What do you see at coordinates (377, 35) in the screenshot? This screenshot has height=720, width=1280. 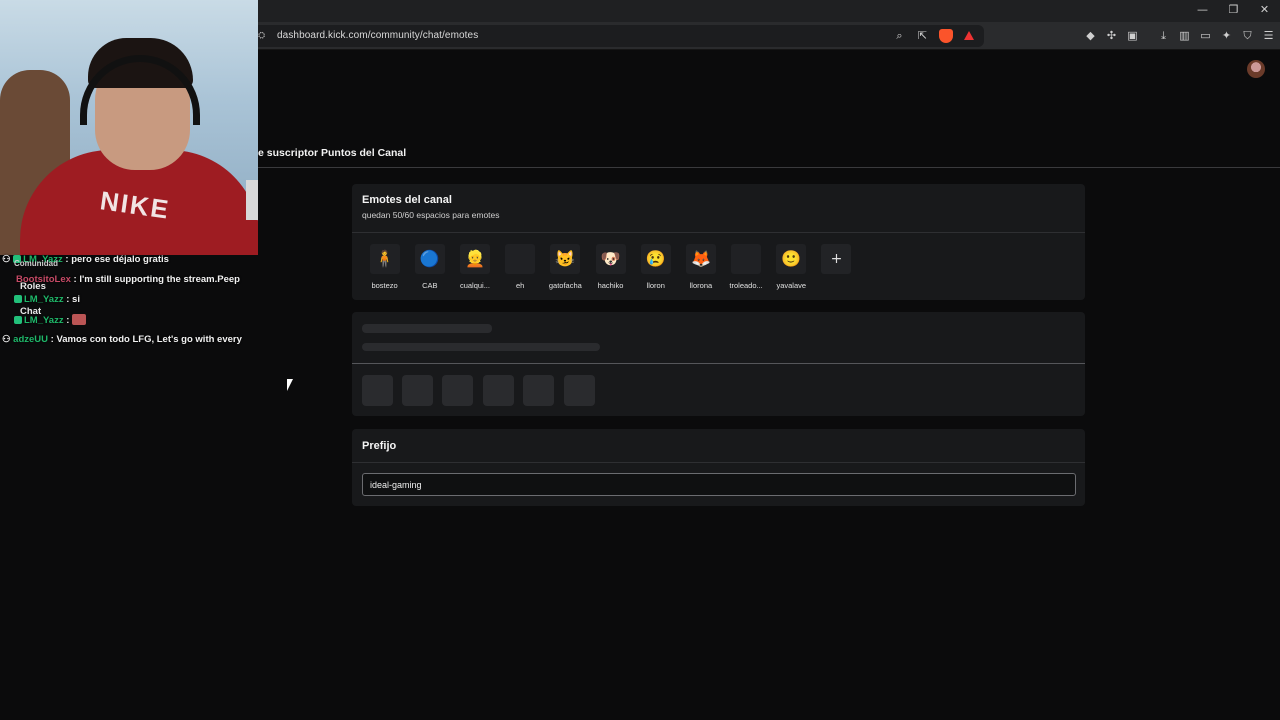 I see `url-text: dashboard.kick.com/community/chat/emotes` at bounding box center [377, 35].